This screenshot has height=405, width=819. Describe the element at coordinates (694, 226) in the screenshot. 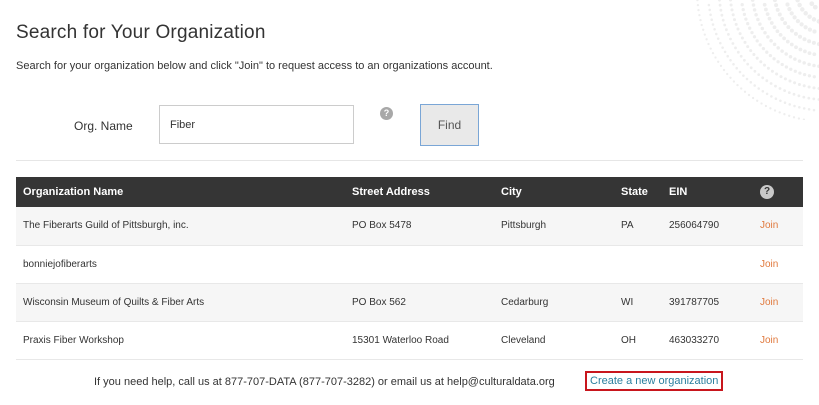

I see `cell-ein: 256064790` at that location.